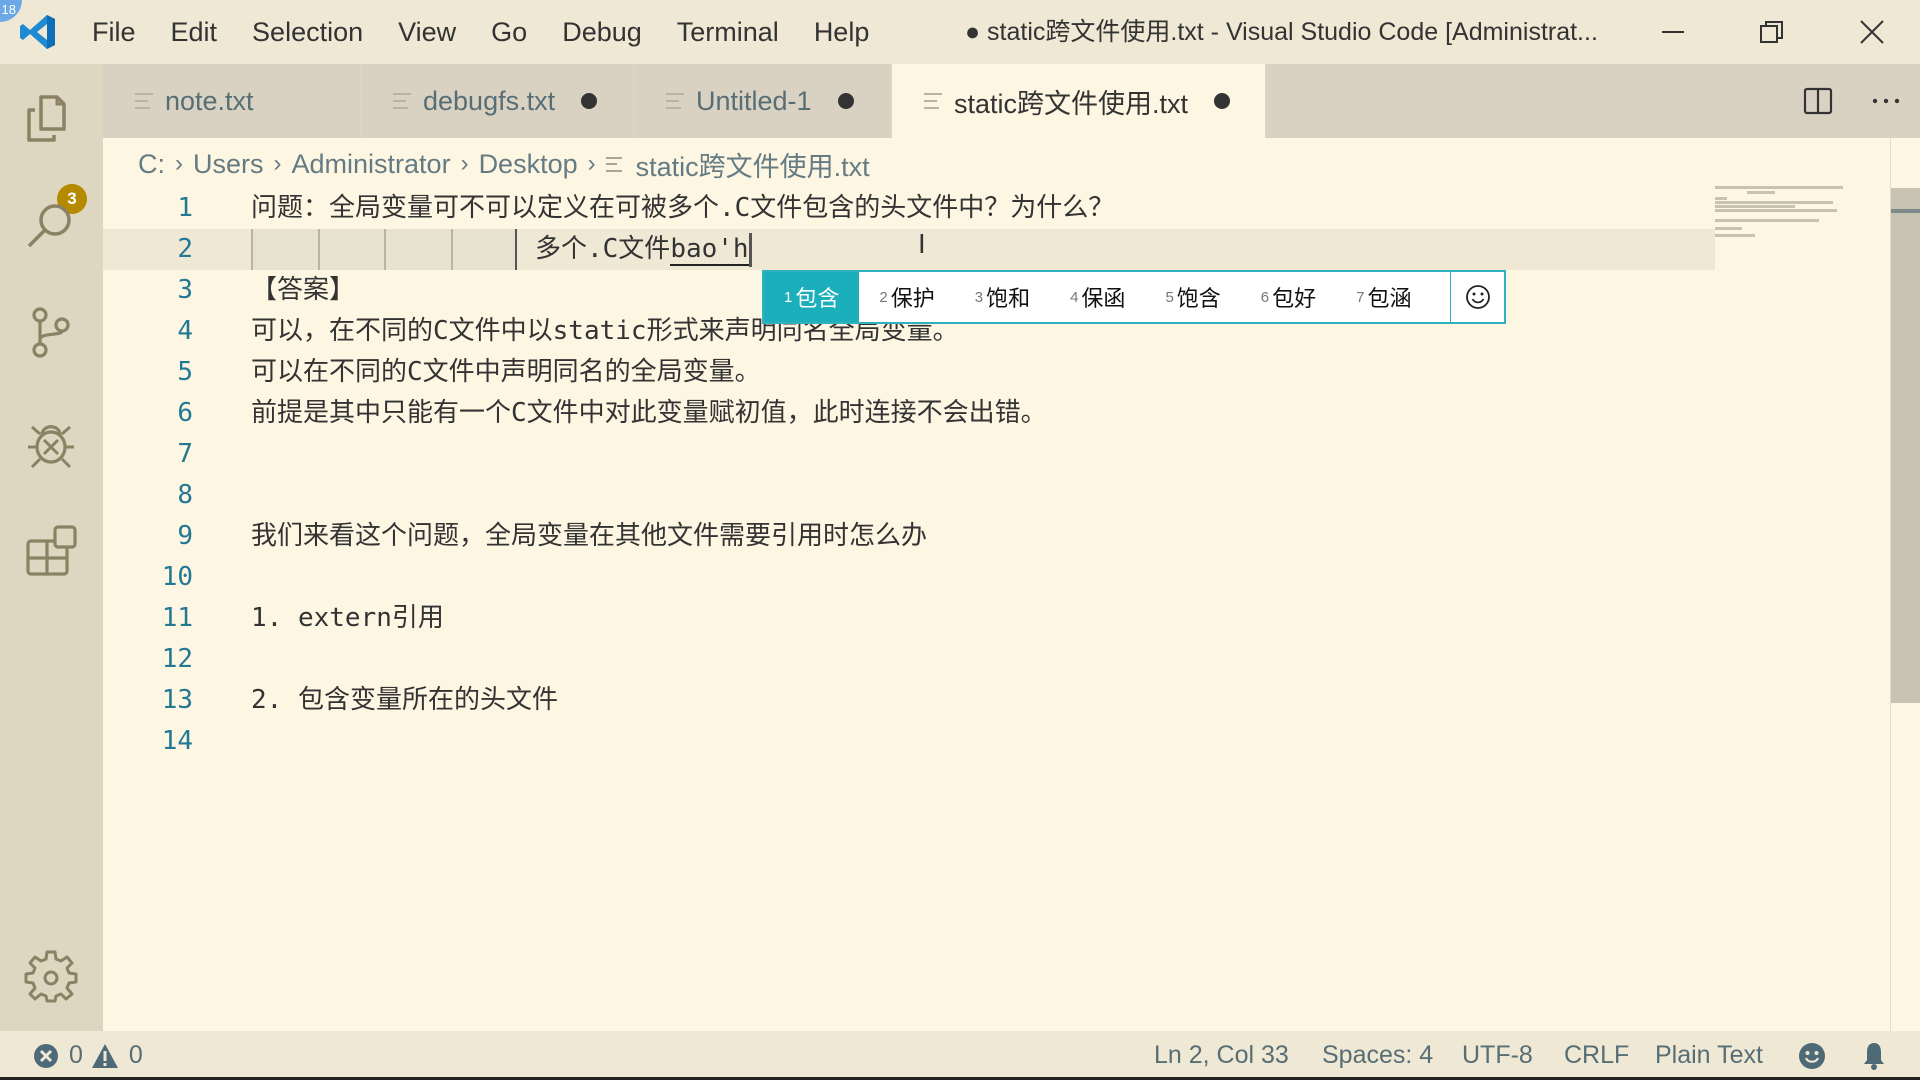 Image resolution: width=1920 pixels, height=1080 pixels. I want to click on more-actions-button, so click(1886, 101).